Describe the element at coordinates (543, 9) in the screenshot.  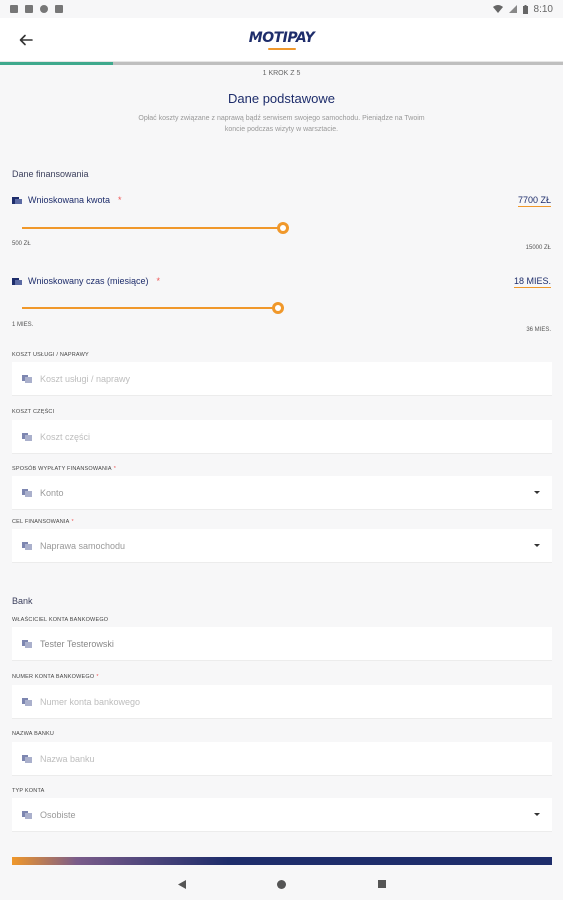
I see `status-time: 8:10` at that location.